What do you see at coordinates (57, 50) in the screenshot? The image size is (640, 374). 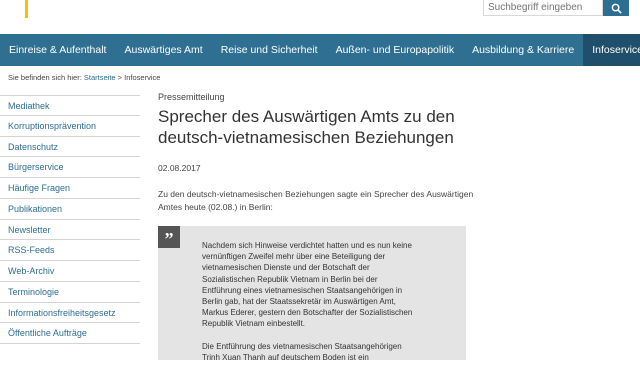 I see `nav-item-einreise: Einreise & Aufenthalt` at bounding box center [57, 50].